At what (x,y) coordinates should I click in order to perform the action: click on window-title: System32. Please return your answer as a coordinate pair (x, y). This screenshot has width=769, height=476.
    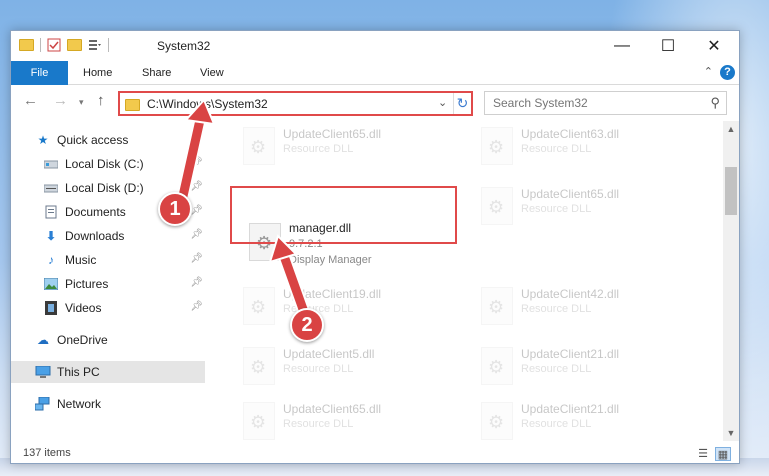
    Looking at the image, I should click on (184, 46).